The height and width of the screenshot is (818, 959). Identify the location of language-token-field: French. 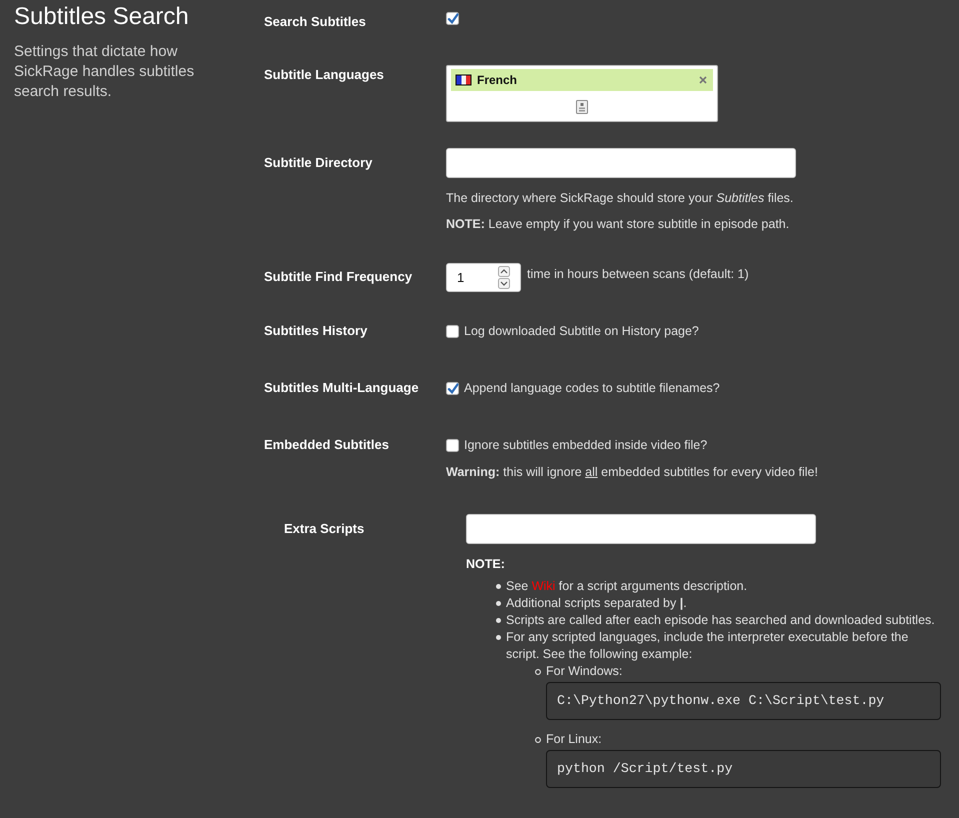
(582, 93).